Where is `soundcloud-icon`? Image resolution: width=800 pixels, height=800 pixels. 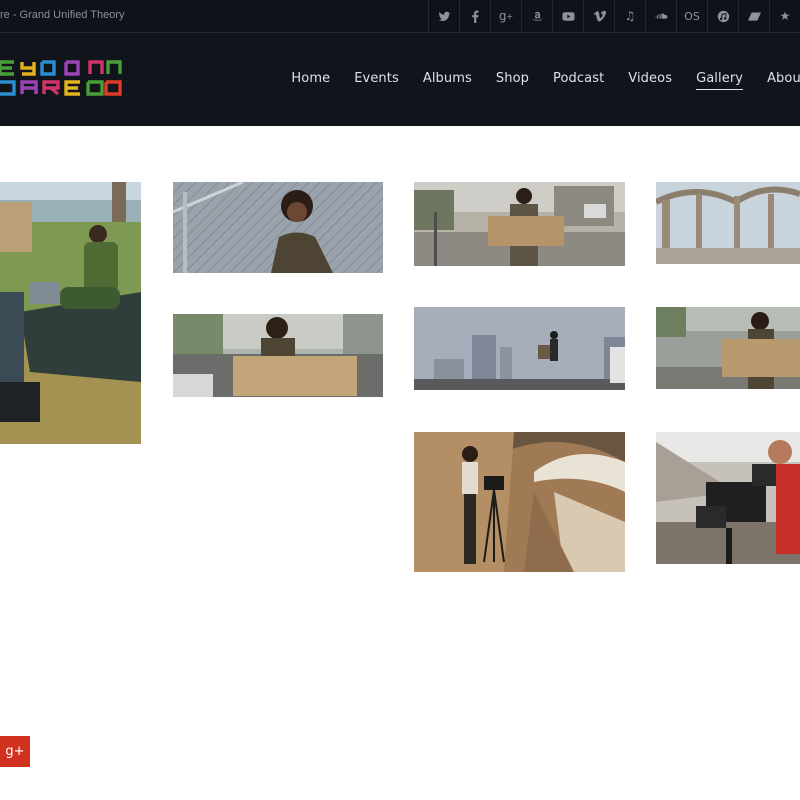
soundcloud-icon is located at coordinates (660, 16).